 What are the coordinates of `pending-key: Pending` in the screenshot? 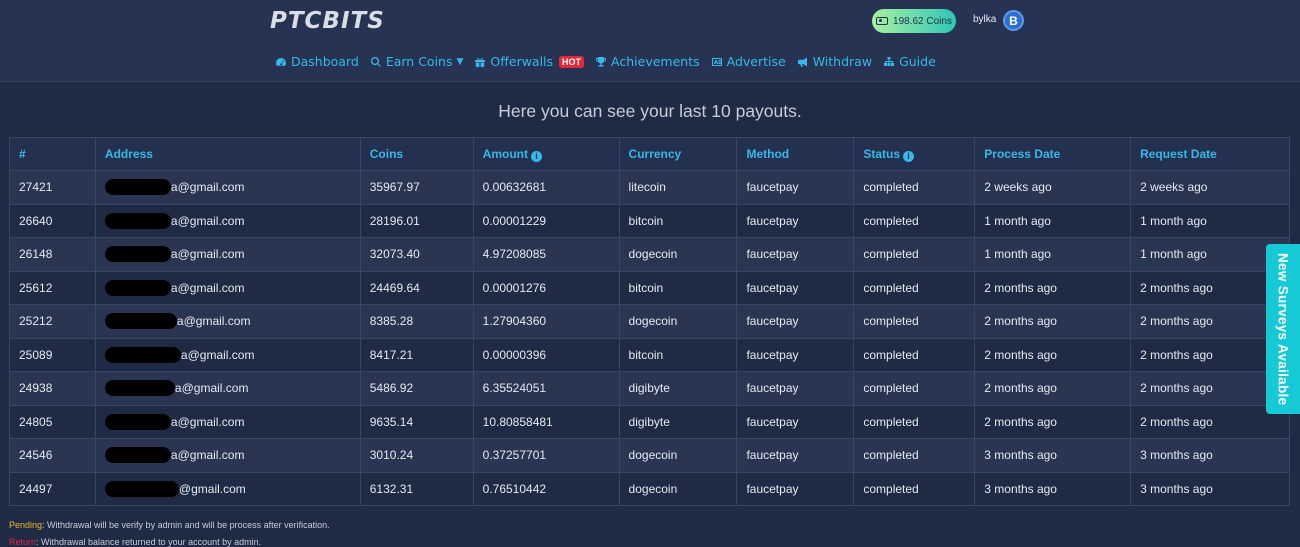 It's located at (26, 525).